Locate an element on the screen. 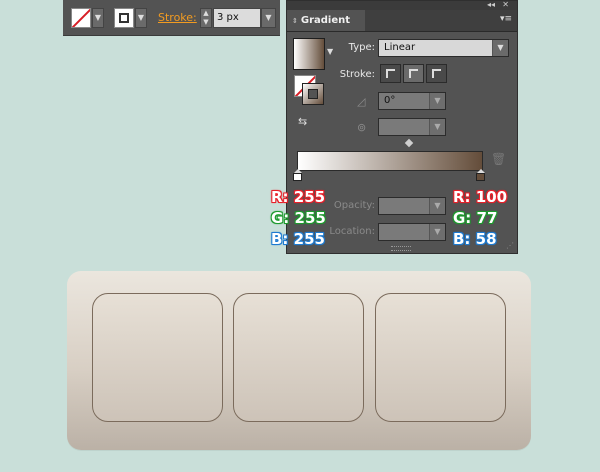 This screenshot has width=600, height=472. type-select-value: Linear is located at coordinates (400, 47).